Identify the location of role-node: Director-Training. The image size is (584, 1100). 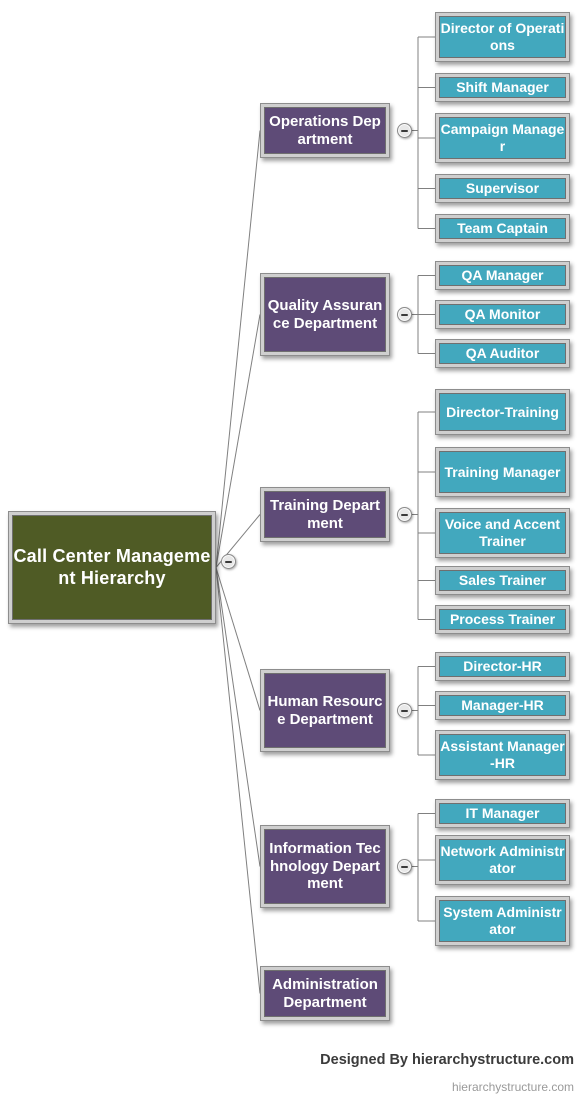
(502, 412).